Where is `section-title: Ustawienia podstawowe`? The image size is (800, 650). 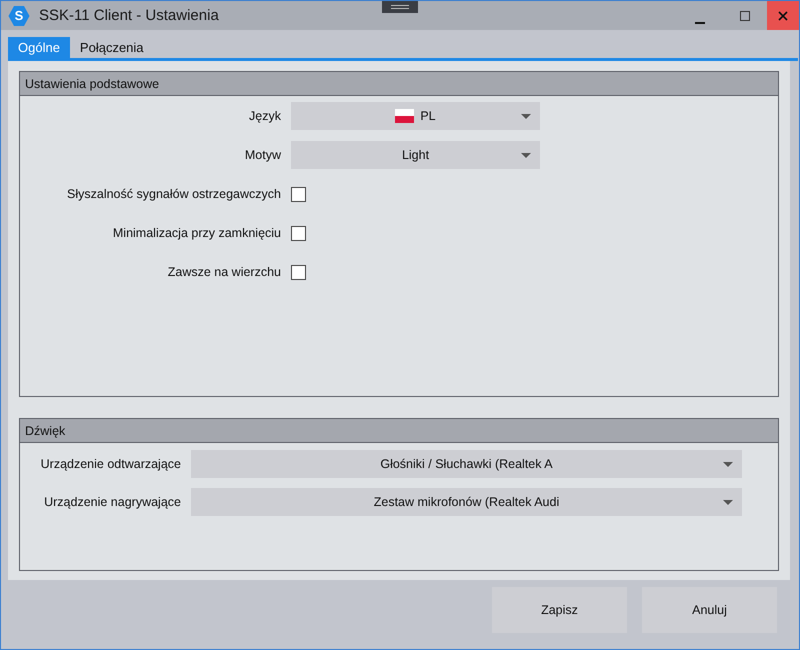 section-title: Ustawienia podstawowe is located at coordinates (92, 83).